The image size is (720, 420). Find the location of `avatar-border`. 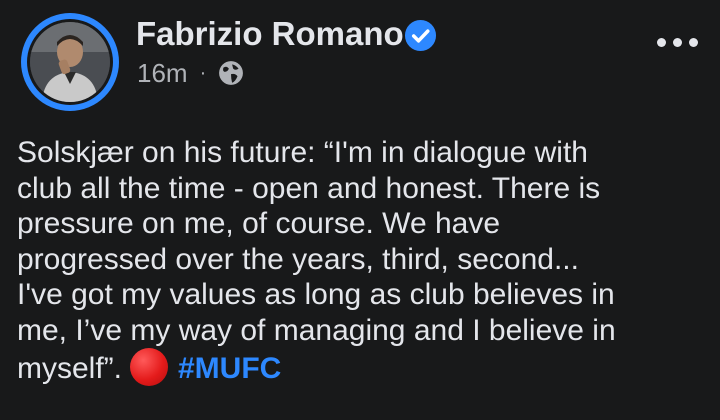

avatar-border is located at coordinates (70, 62).